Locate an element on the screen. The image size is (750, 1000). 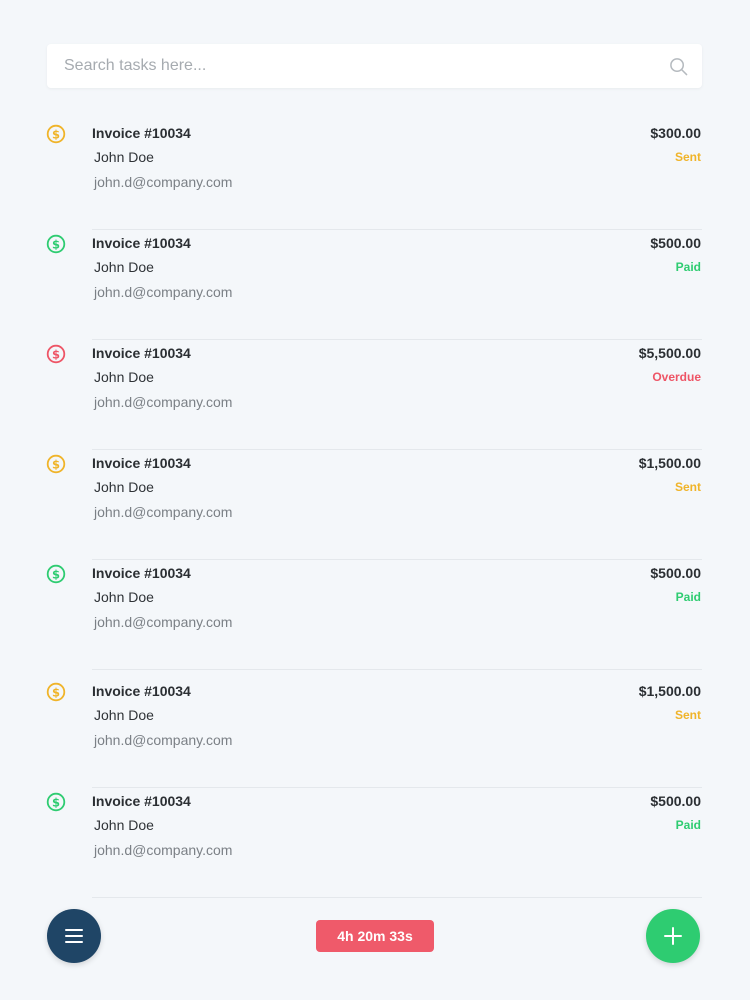
search-bar is located at coordinates (374, 66).